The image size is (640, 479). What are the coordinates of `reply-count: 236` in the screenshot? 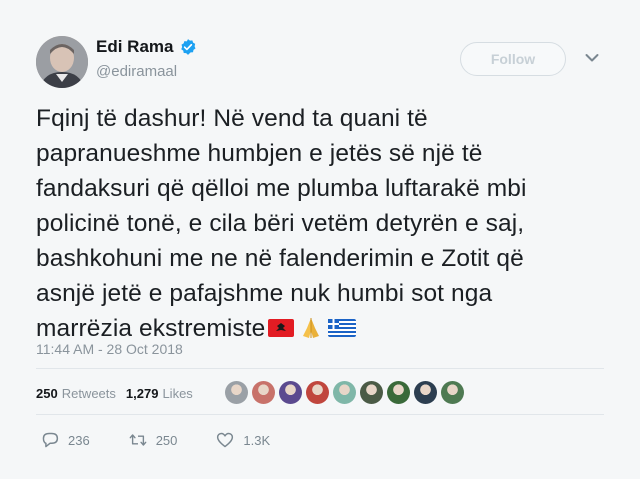 It's located at (79, 440).